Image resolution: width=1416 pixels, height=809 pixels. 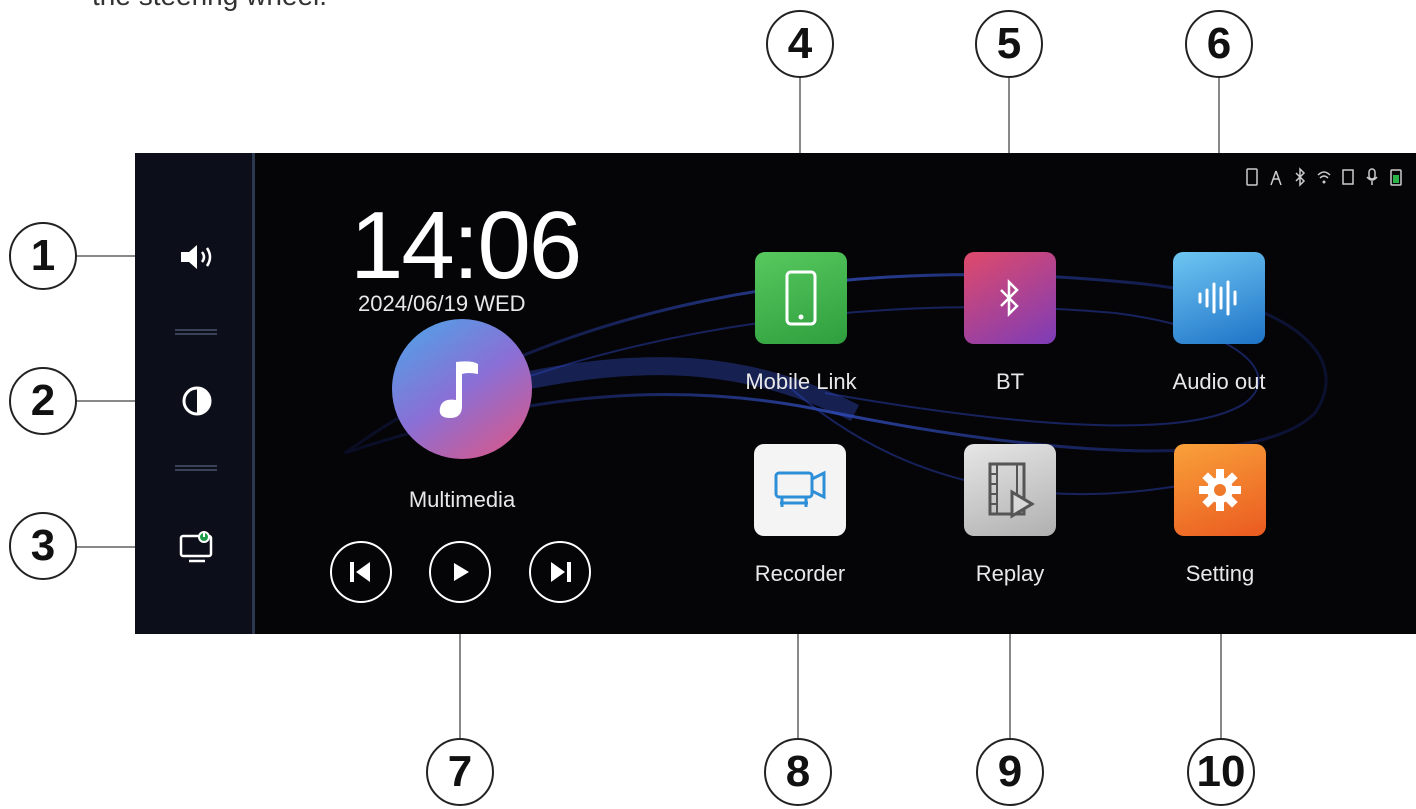 What do you see at coordinates (798, 772) in the screenshot?
I see `callout-8: 8` at bounding box center [798, 772].